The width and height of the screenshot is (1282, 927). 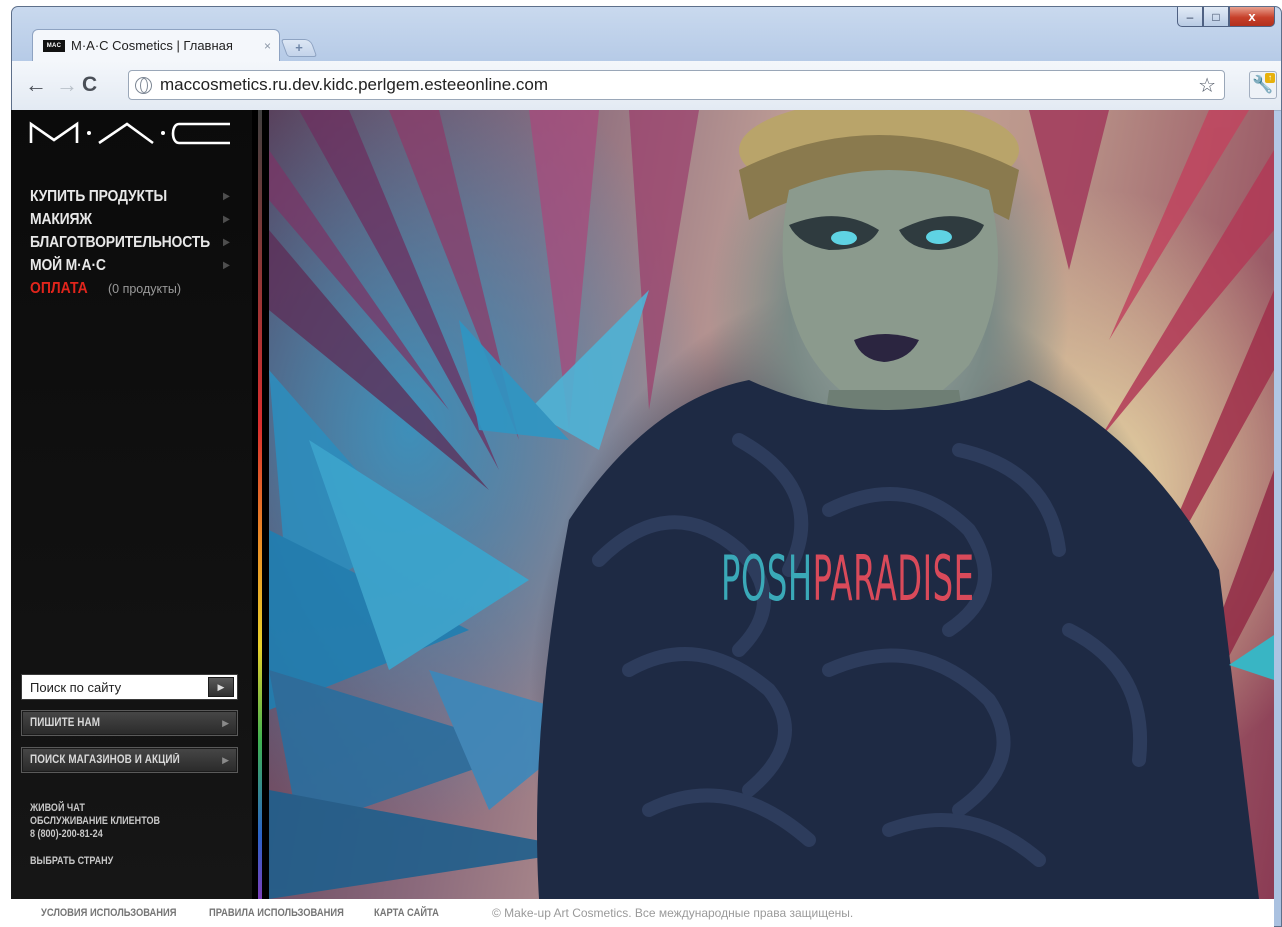 What do you see at coordinates (95, 861) in the screenshot?
I see `choose-country-link: ВЫБРАТЬ СТРАНУ` at bounding box center [95, 861].